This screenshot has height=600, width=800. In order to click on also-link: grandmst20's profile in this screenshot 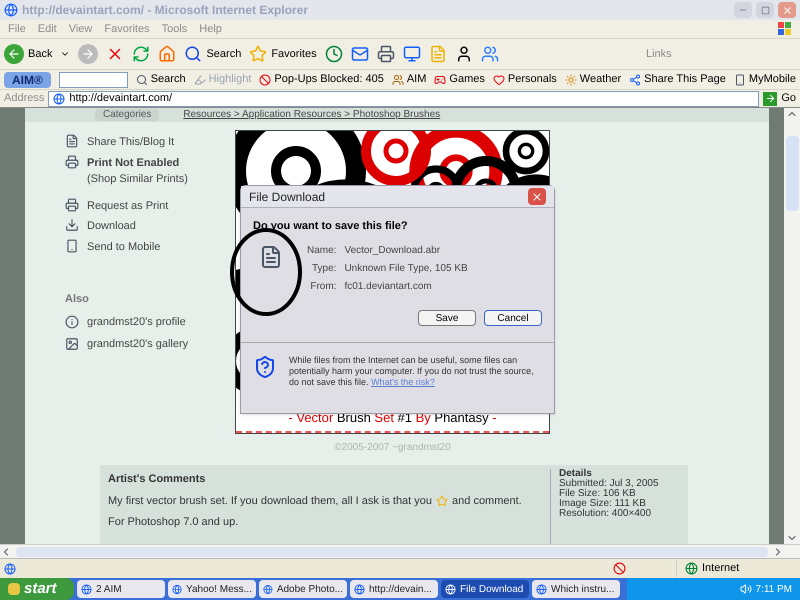, I will do `click(136, 322)`.